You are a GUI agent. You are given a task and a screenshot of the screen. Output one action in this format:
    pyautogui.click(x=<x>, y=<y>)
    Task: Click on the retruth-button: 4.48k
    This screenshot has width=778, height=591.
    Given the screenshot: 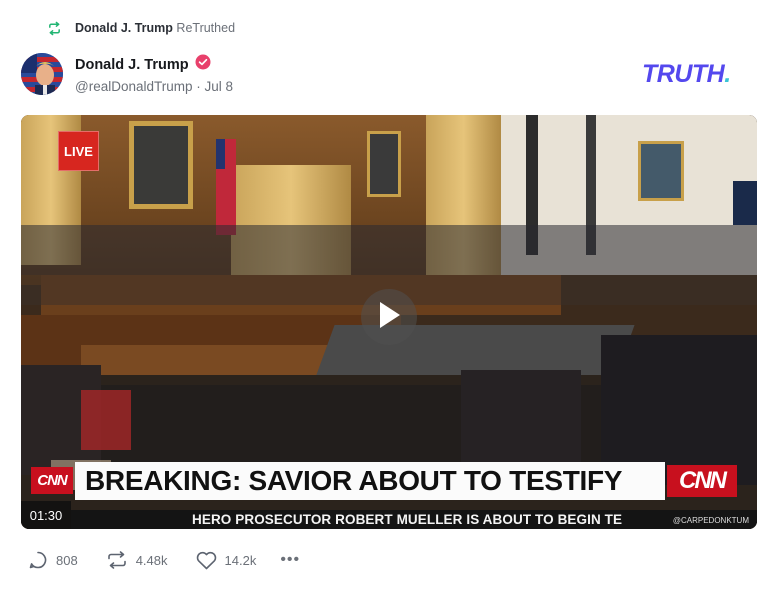 What is the action you would take?
    pyautogui.click(x=137, y=560)
    